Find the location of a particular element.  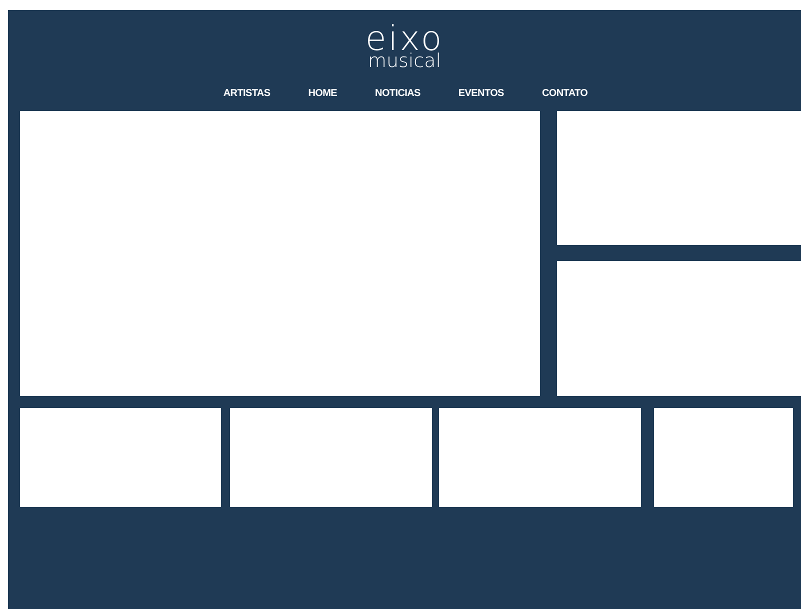

nav-link: EVENTOS is located at coordinates (481, 93).